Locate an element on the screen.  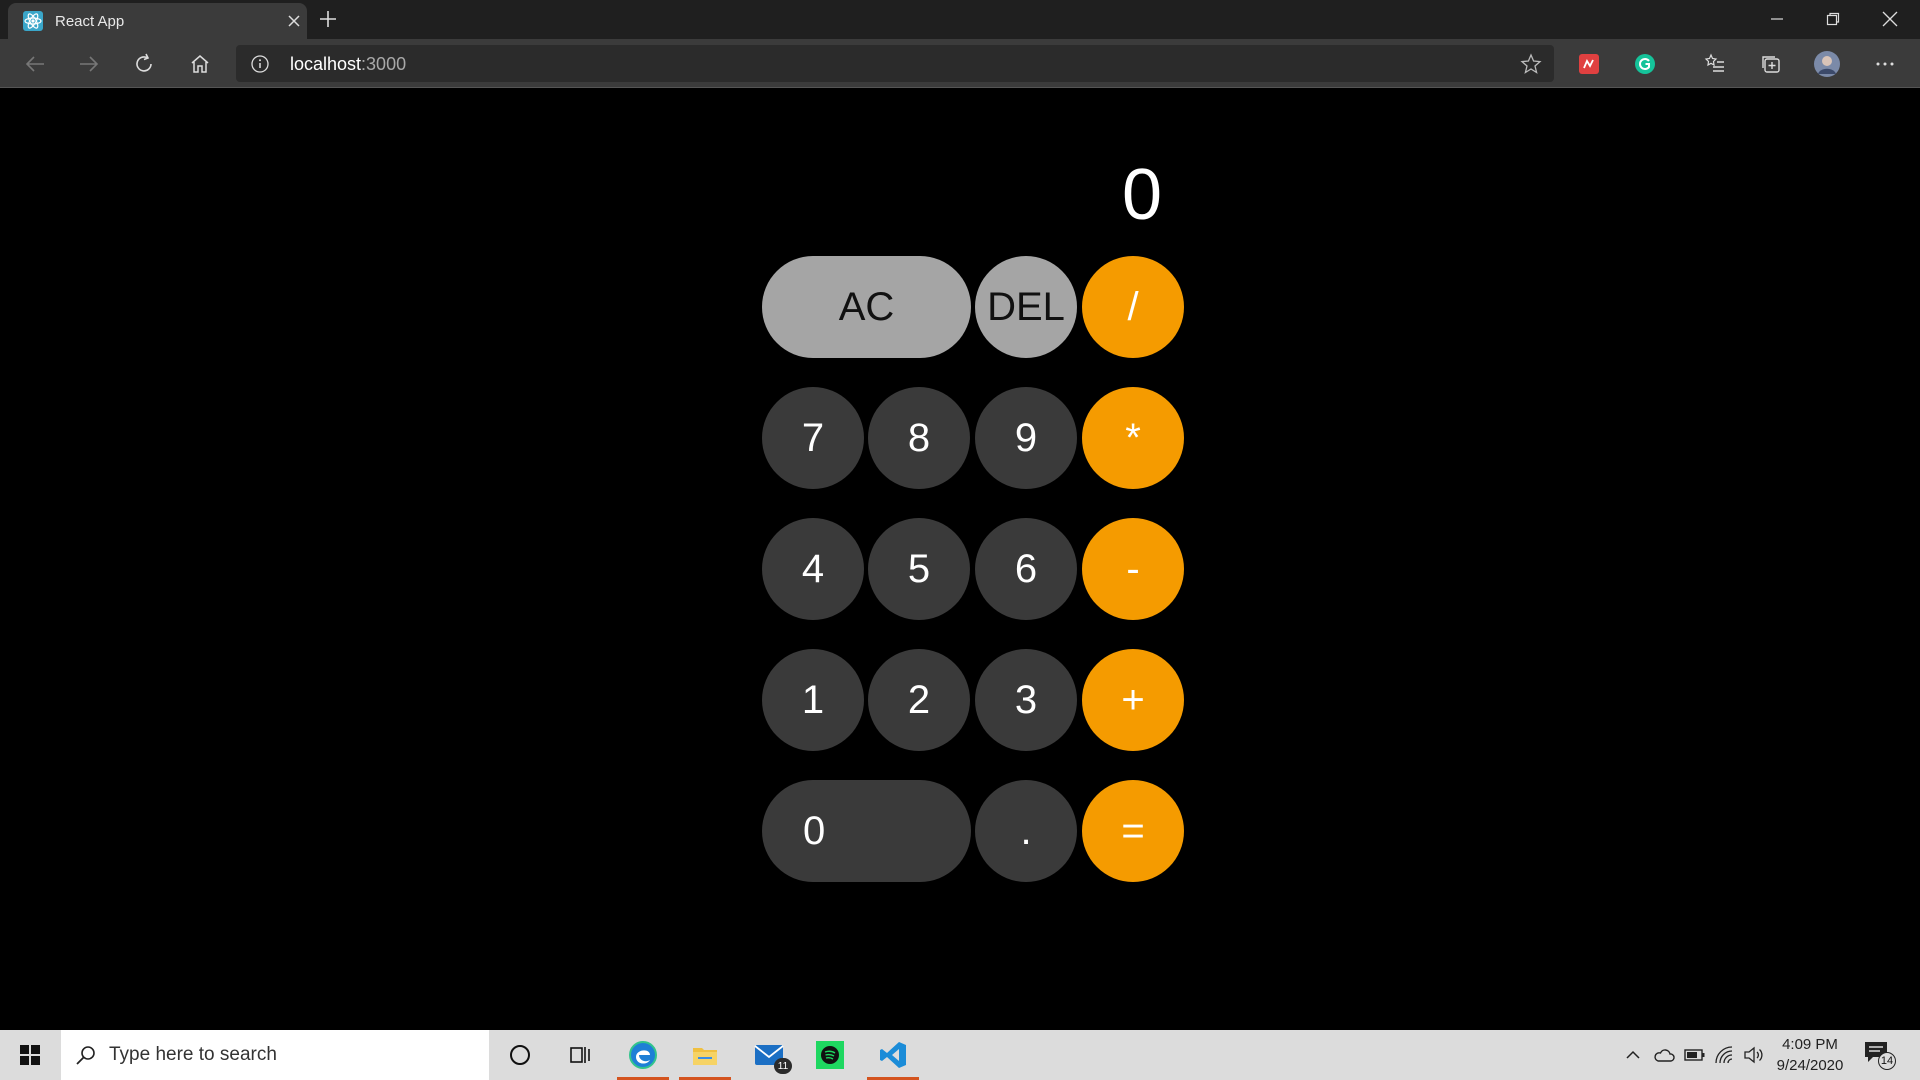
grammarly-icon is located at coordinates (1645, 64).